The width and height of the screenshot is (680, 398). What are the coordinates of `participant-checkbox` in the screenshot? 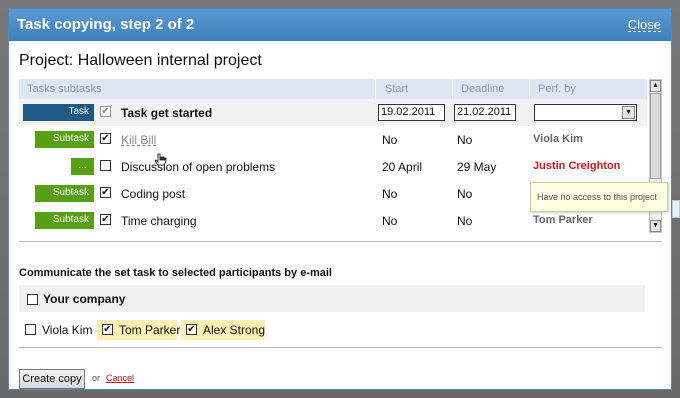 It's located at (30, 329).